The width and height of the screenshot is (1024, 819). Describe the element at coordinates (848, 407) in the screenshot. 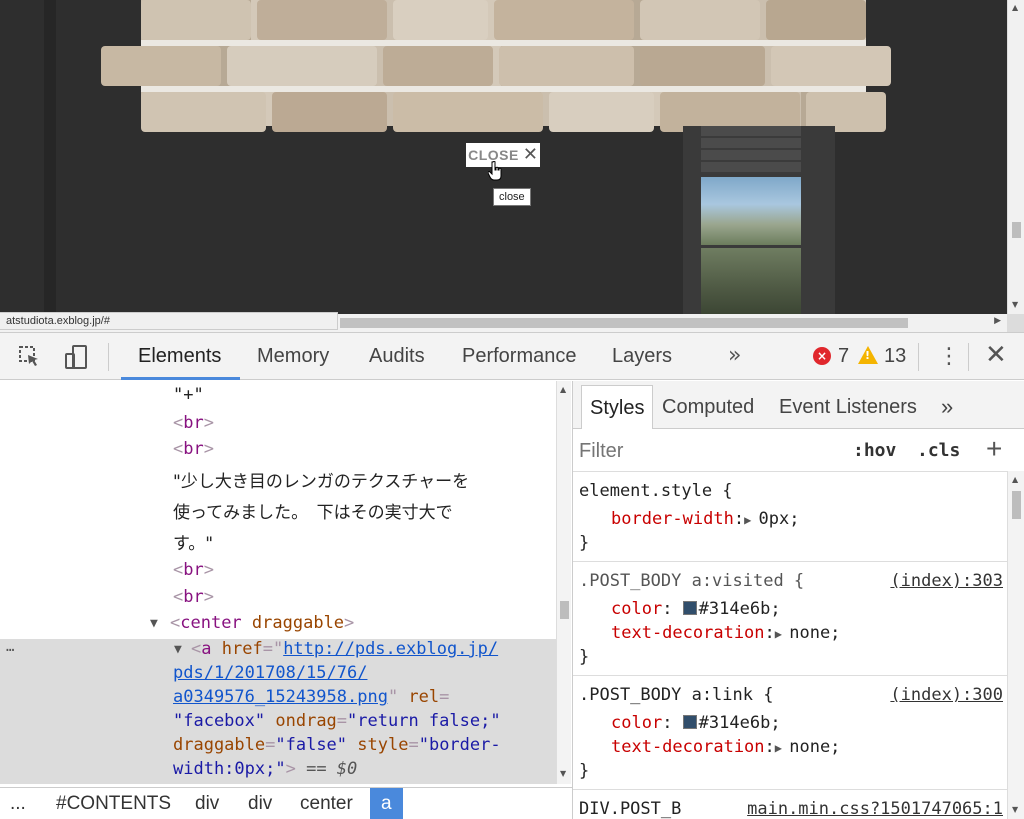

I see `tab-event-listeners: Event Listeners` at that location.